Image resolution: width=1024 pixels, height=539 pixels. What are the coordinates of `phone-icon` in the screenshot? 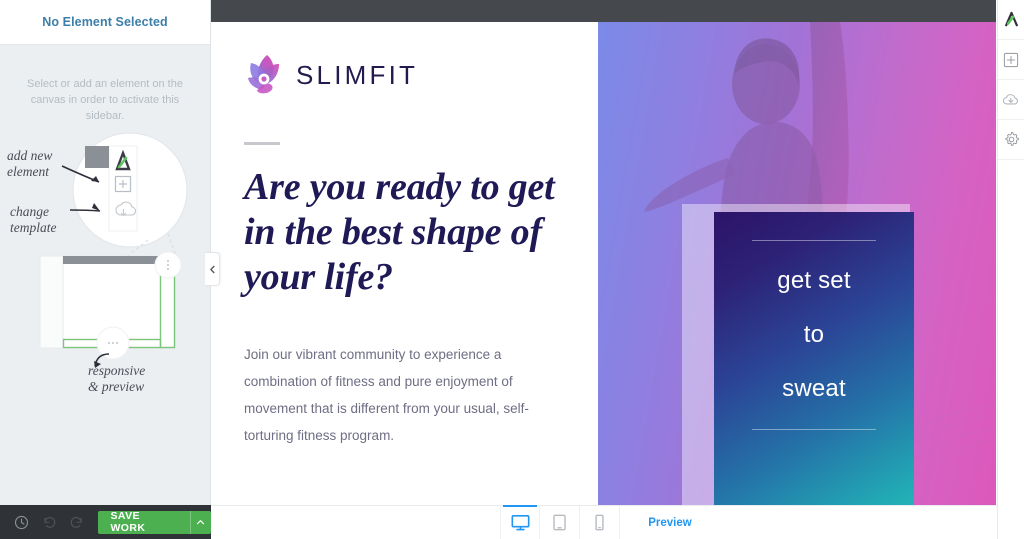 It's located at (600, 522).